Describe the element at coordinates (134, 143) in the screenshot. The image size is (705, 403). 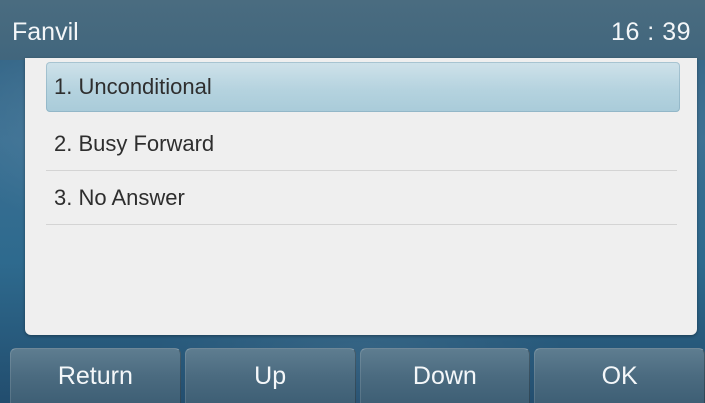
I see `menu-item-label: 2. Busy Forward` at that location.